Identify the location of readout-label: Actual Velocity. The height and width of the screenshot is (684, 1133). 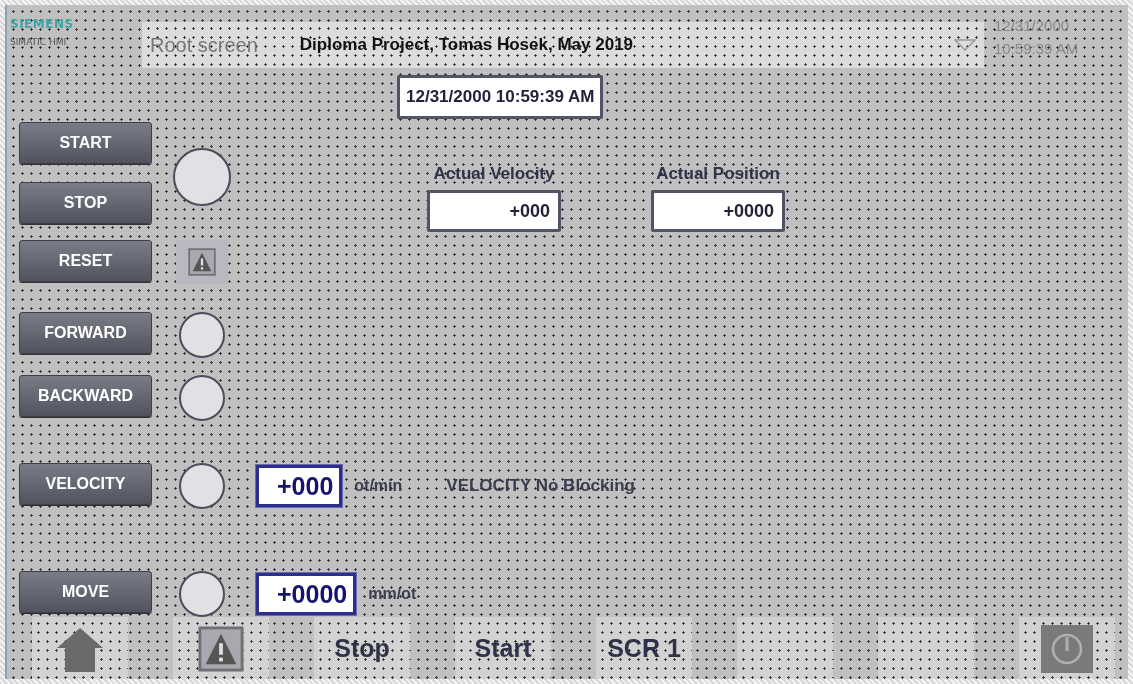
(494, 174).